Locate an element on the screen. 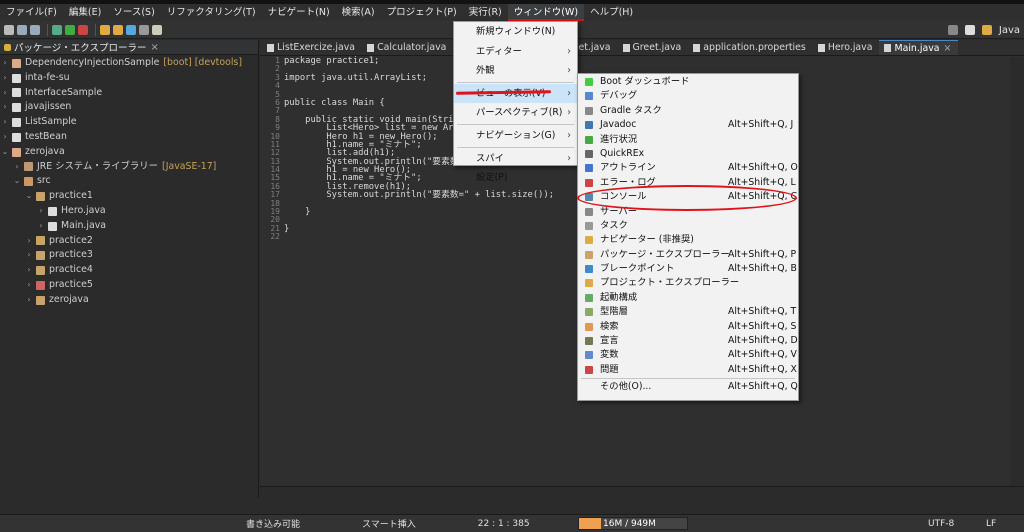 This screenshot has width=1024, height=532. menu-refactor: リファクタリング(T) is located at coordinates (211, 12).